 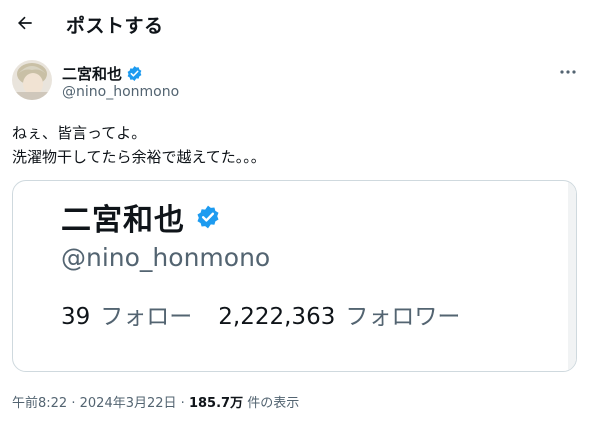 I want to click on avatar, so click(x=32, y=80).